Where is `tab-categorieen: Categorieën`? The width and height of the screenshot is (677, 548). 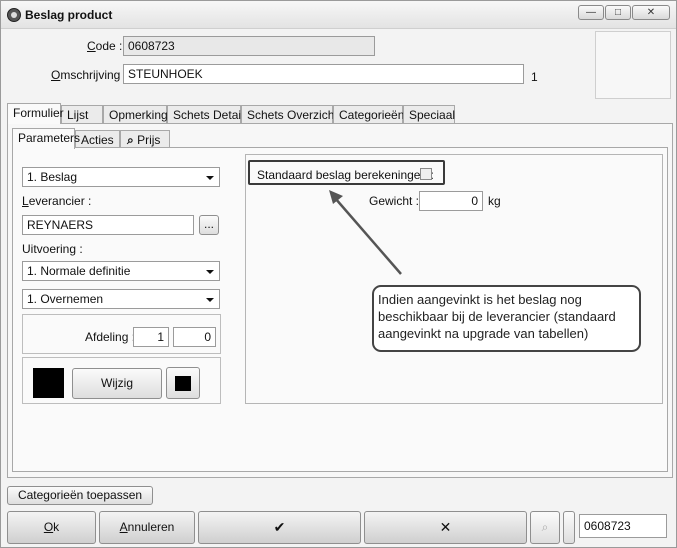 tab-categorieen: Categorieën is located at coordinates (368, 114).